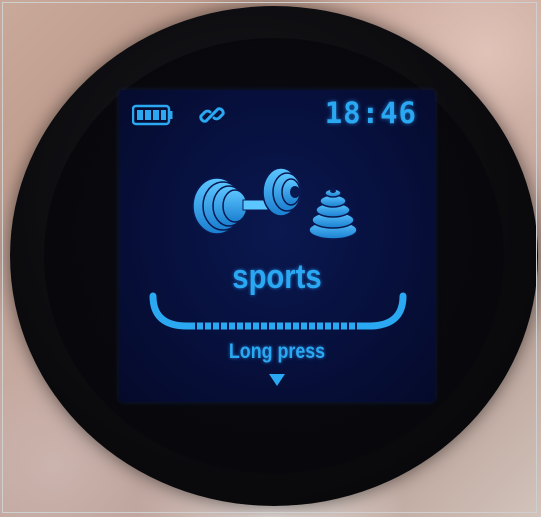 The height and width of the screenshot is (517, 541). I want to click on clock-time: 18:46, so click(370, 113).